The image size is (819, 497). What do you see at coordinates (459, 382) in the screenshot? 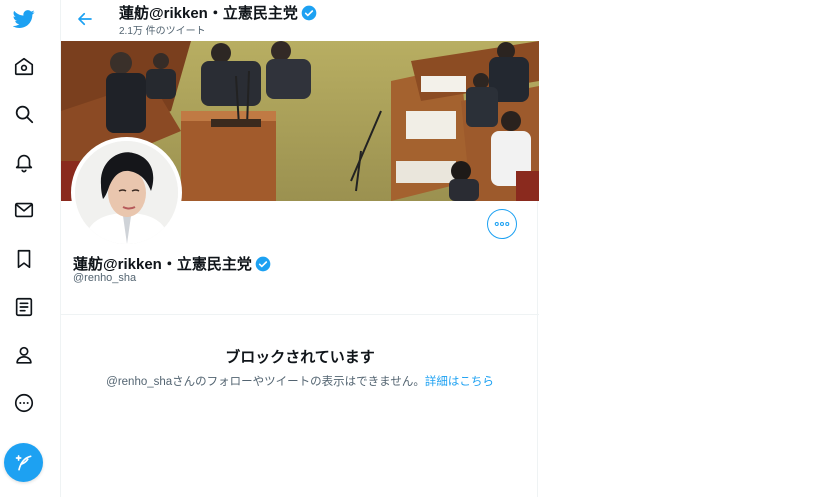
I see `learn-more-link: 詳細はこちら` at bounding box center [459, 382].